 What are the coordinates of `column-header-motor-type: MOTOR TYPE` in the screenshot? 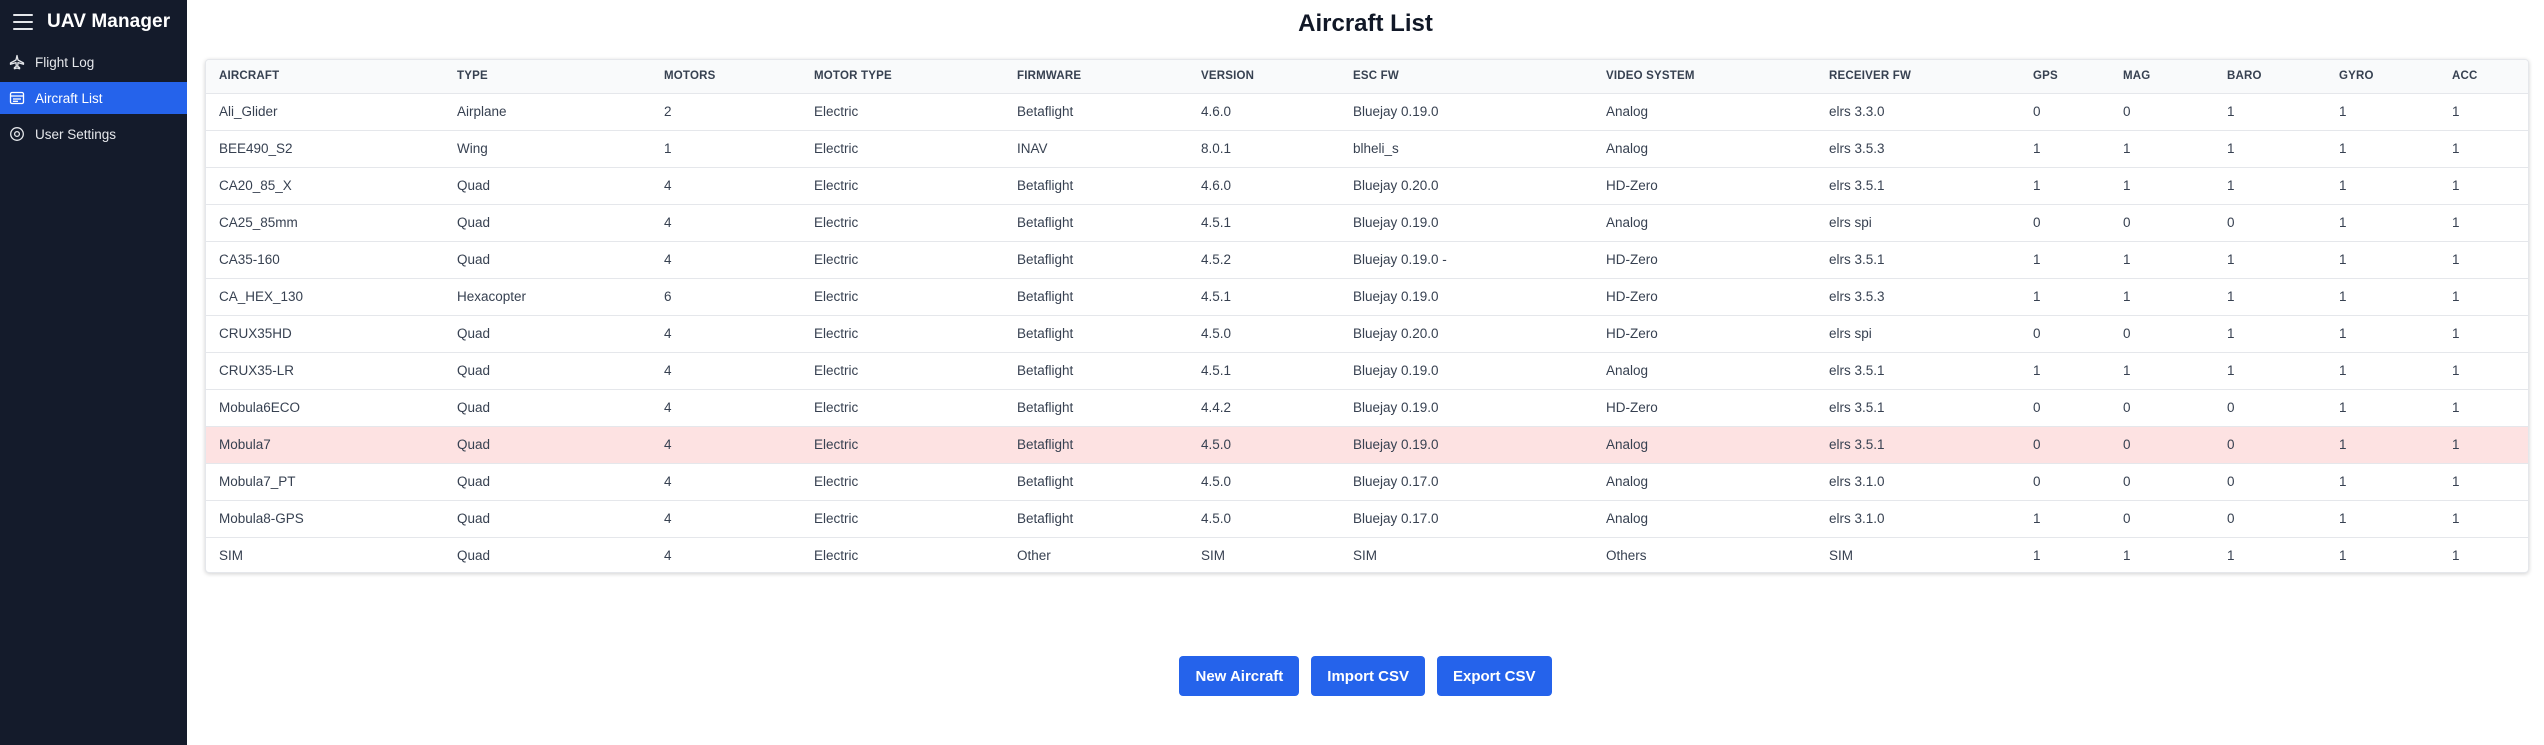 It's located at (902, 77).